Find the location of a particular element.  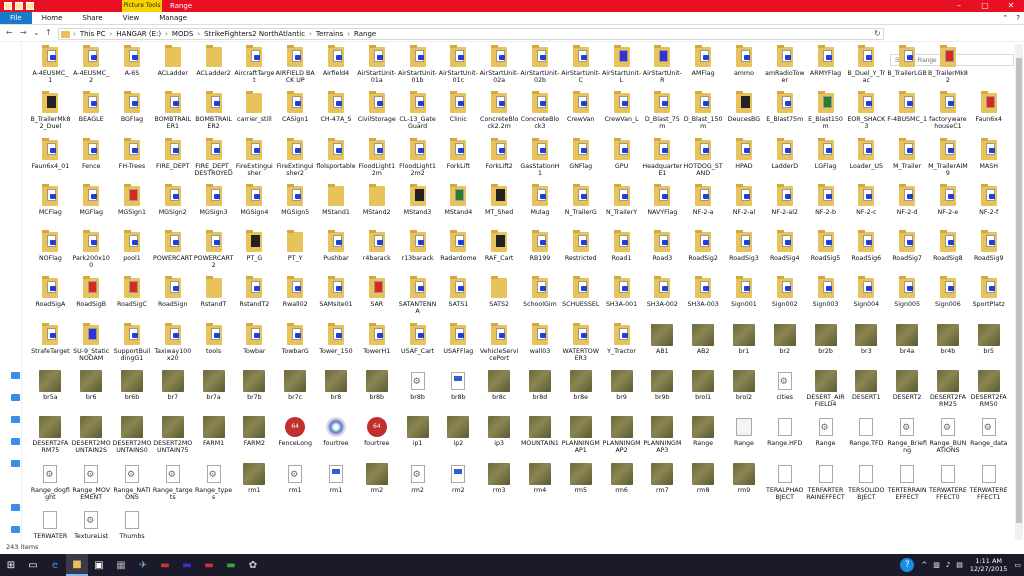

file-item: br8c is located at coordinates (499, 389).